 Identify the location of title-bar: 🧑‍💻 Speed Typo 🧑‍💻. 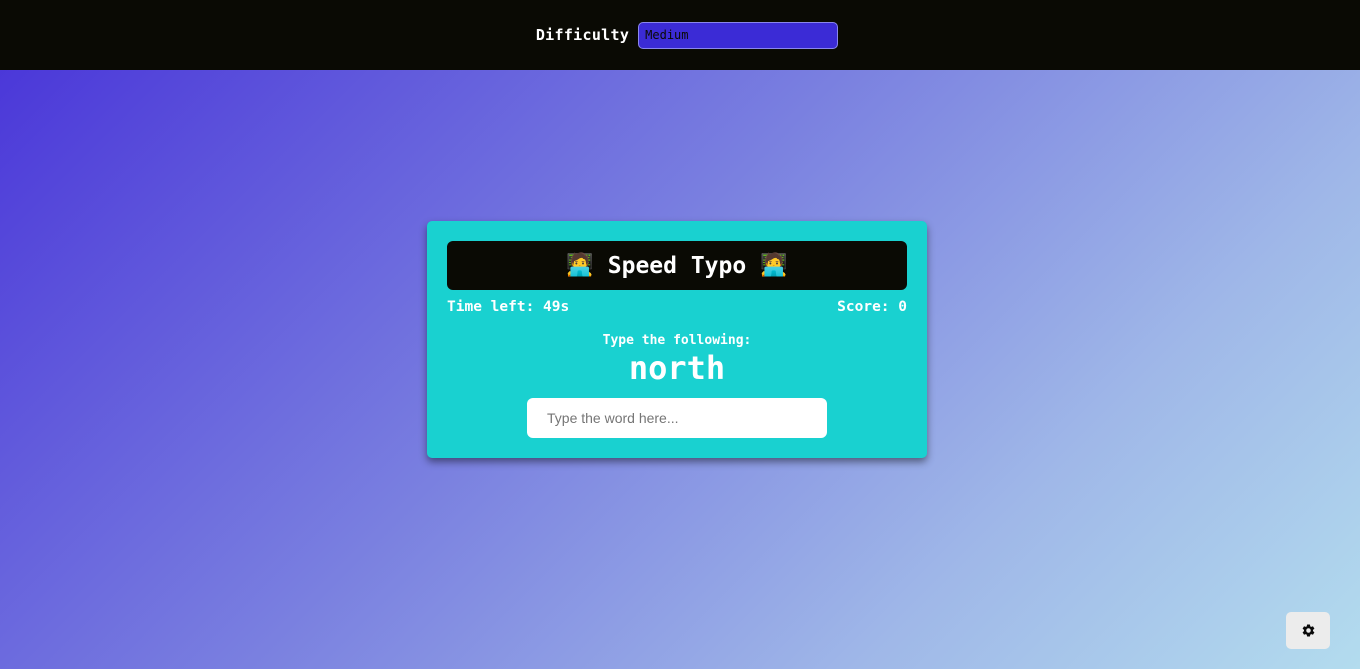
(677, 265).